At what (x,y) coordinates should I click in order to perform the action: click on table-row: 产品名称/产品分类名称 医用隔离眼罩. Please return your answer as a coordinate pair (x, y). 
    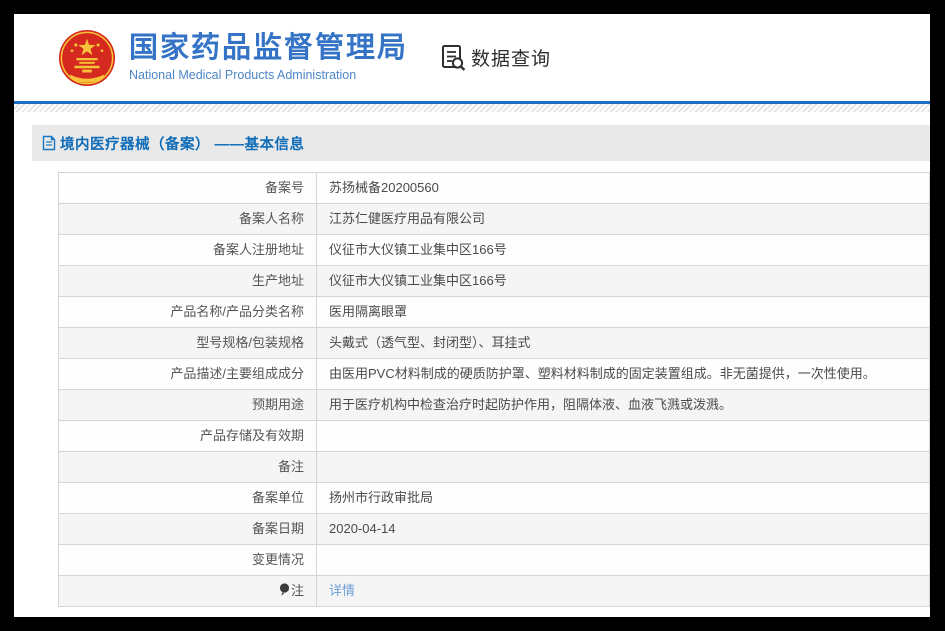
    Looking at the image, I should click on (494, 312).